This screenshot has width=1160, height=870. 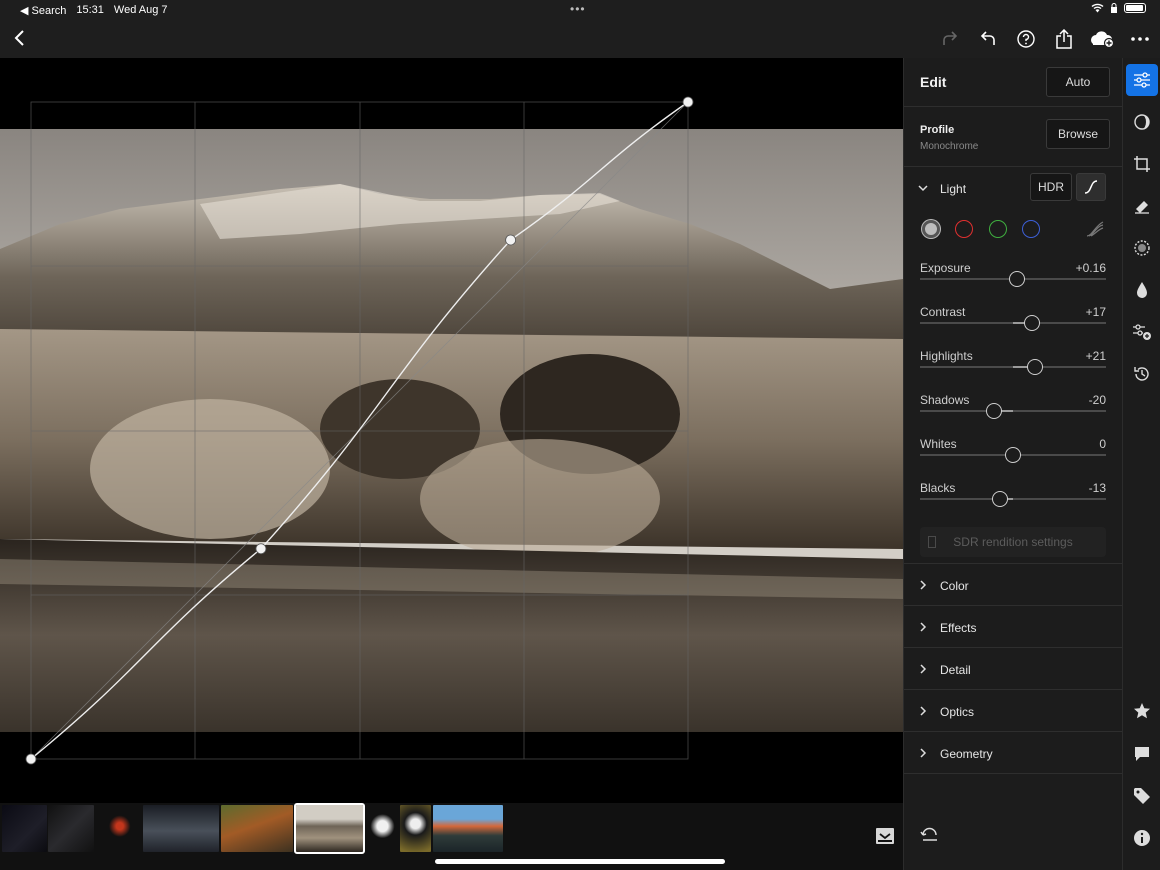 I want to click on more-button, so click(x=1140, y=39).